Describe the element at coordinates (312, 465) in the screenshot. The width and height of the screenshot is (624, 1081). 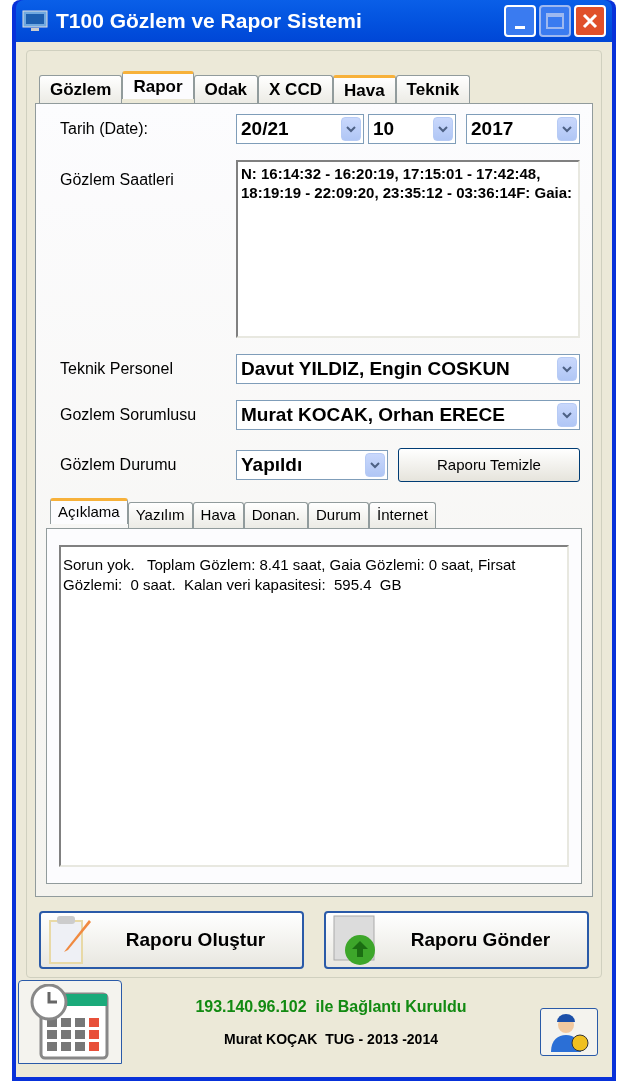
I see `dropdown: Yapıldı` at that location.